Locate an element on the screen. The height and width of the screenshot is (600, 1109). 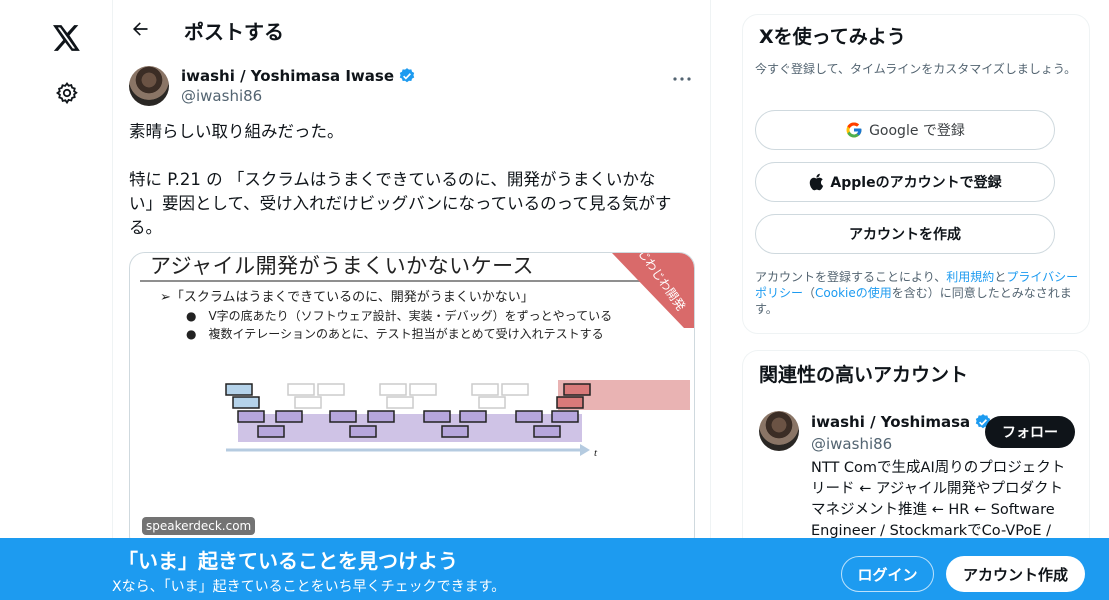
media-source-label: speakerdeck.com is located at coordinates (199, 526).